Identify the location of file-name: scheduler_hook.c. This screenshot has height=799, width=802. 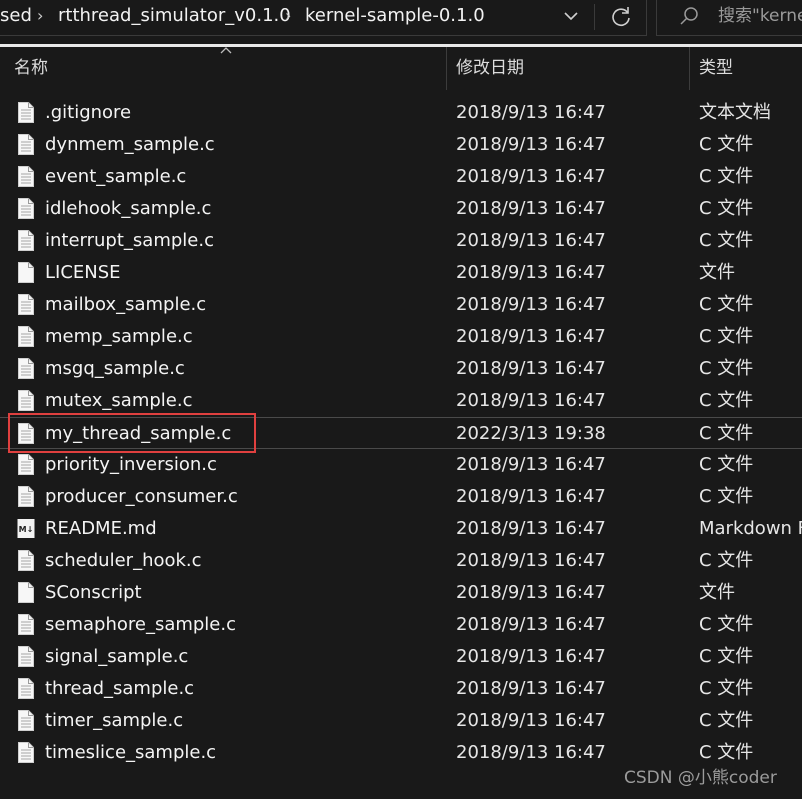
(123, 561).